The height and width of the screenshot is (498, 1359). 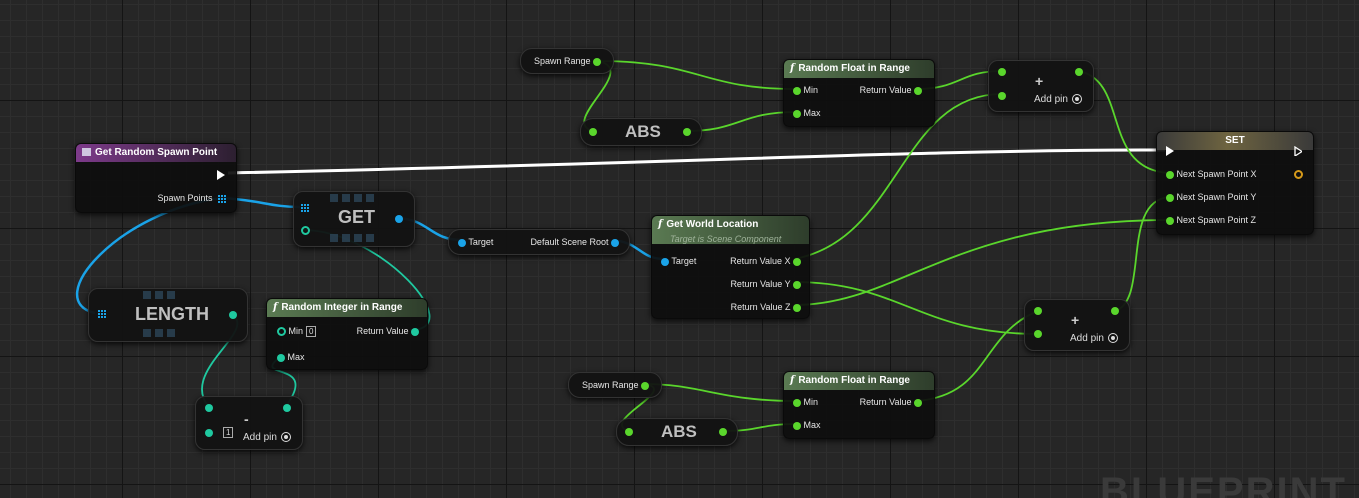 What do you see at coordinates (760, 261) in the screenshot?
I see `pin-label: Return Value X` at bounding box center [760, 261].